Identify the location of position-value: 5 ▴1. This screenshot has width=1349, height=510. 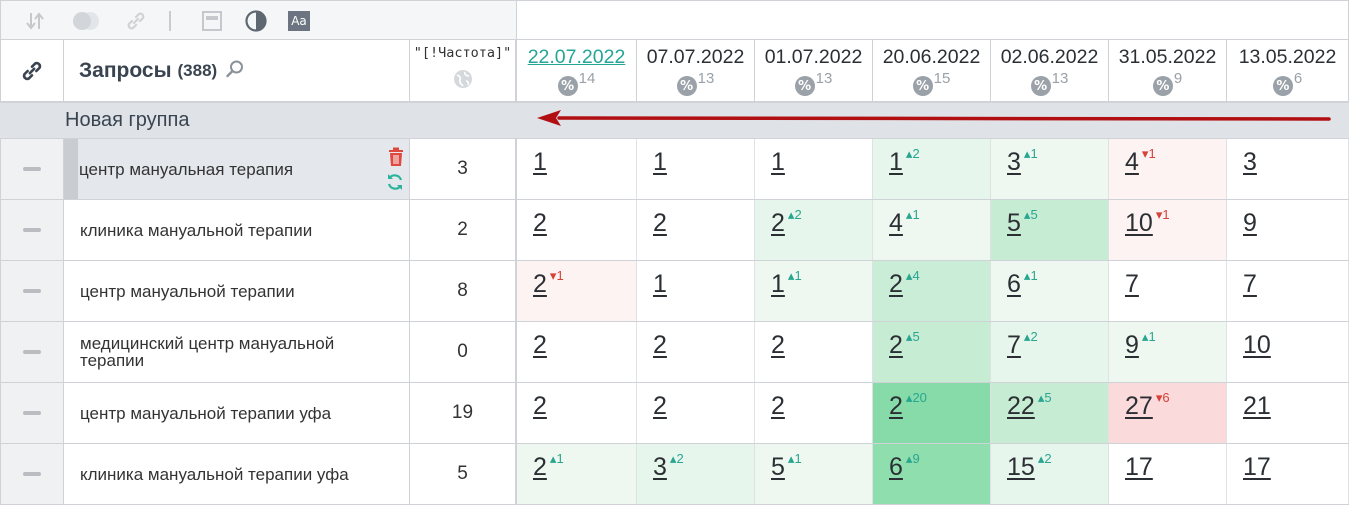
(786, 466).